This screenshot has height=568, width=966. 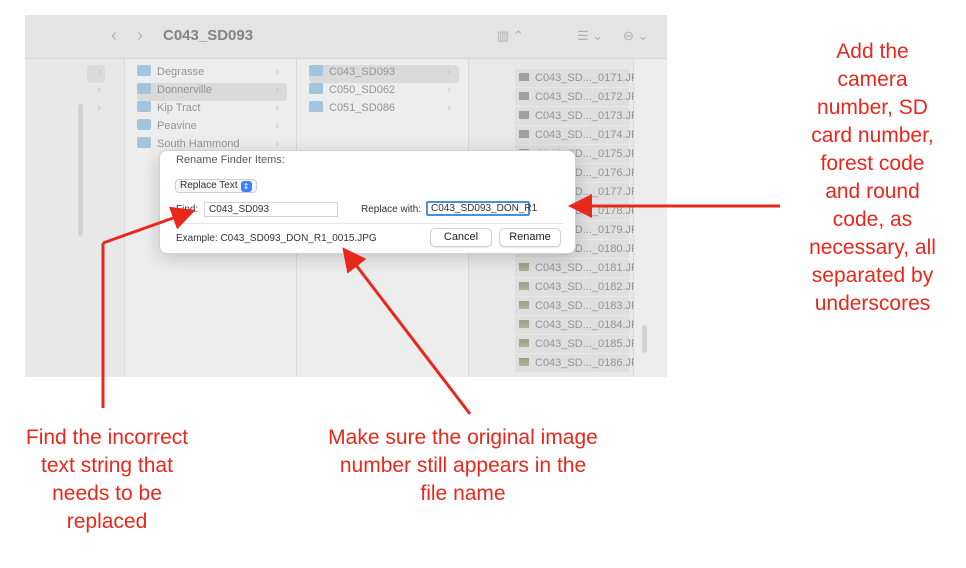 I want to click on arrow-to-example, so click(x=407, y=331).